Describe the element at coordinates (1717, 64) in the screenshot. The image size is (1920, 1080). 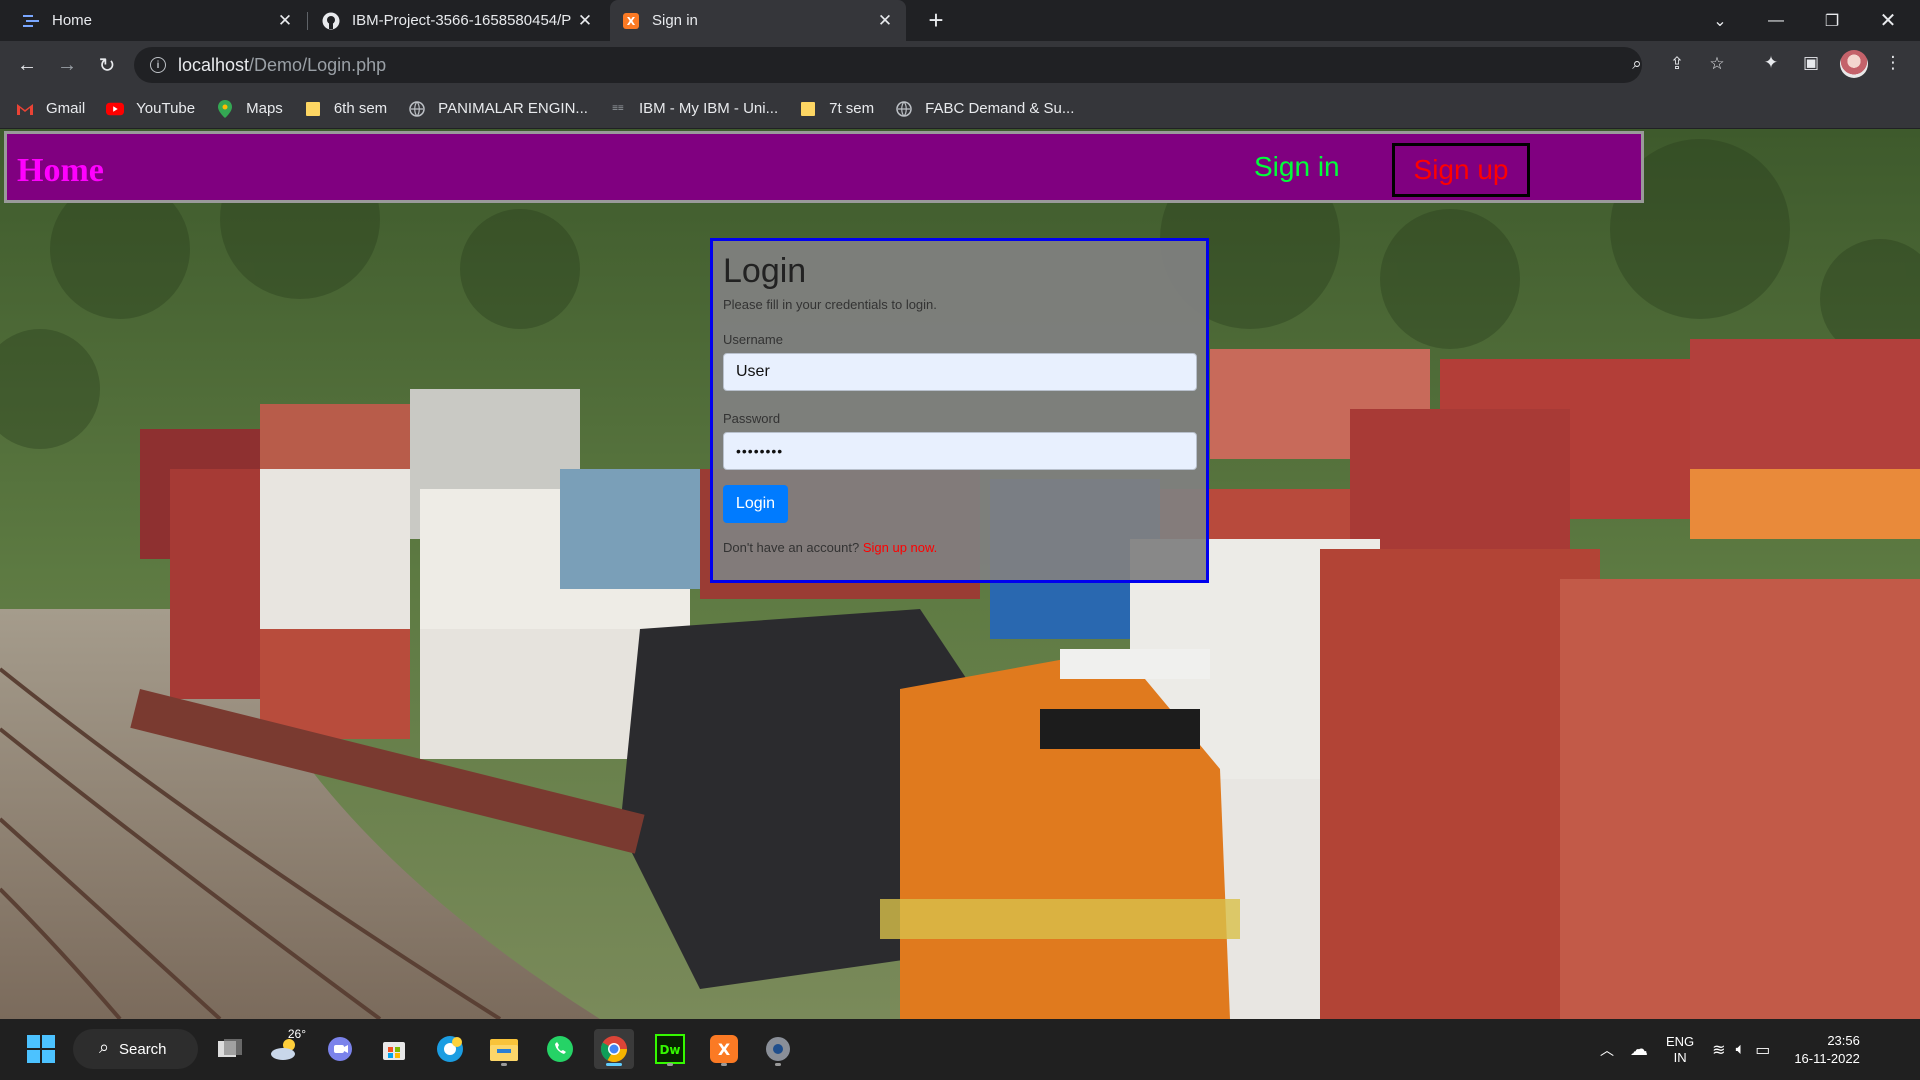
I see `bookmark-star-icon: ☆` at that location.